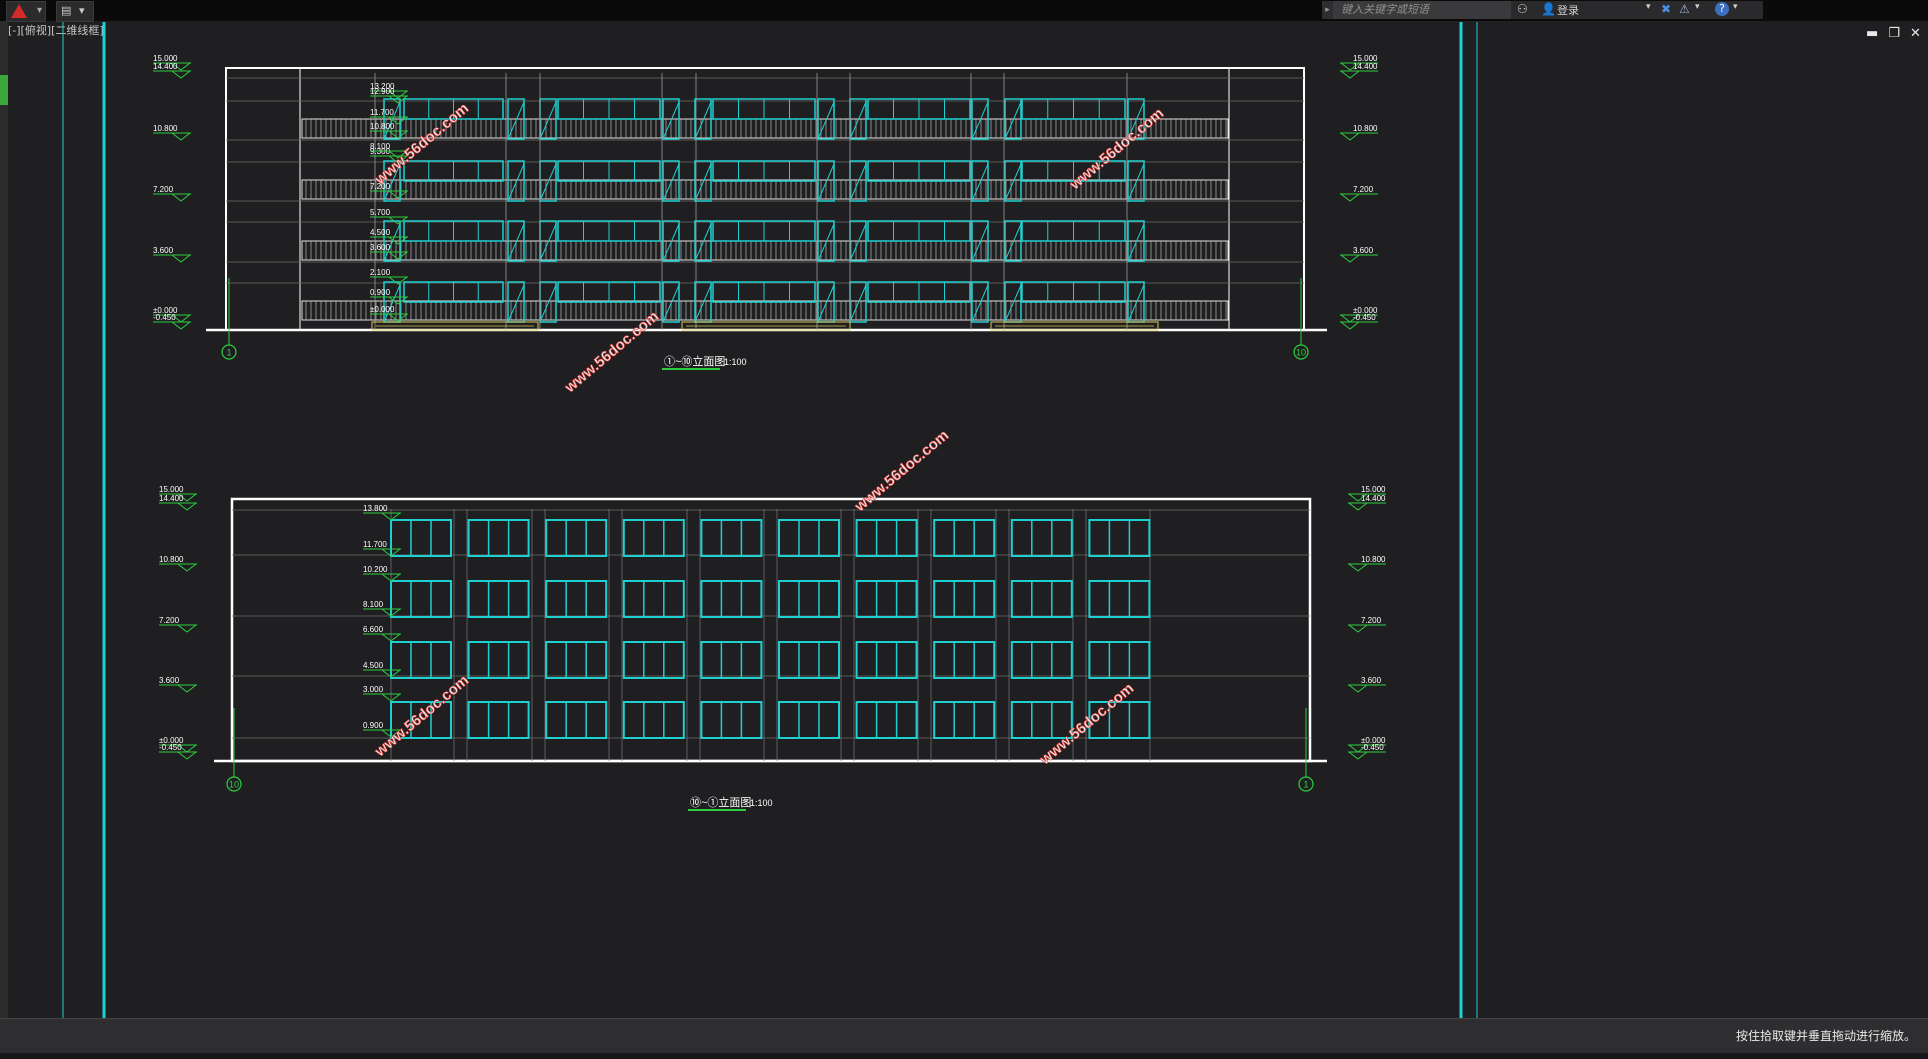  I want to click on level-marker-left: 15.000, so click(178, 493).